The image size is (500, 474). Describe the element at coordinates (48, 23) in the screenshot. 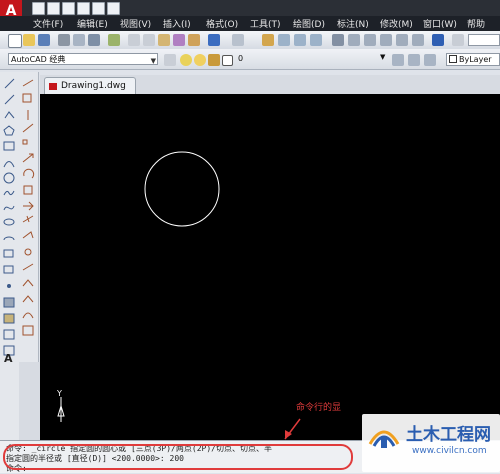

I see `menu-file: 文件(F)` at that location.